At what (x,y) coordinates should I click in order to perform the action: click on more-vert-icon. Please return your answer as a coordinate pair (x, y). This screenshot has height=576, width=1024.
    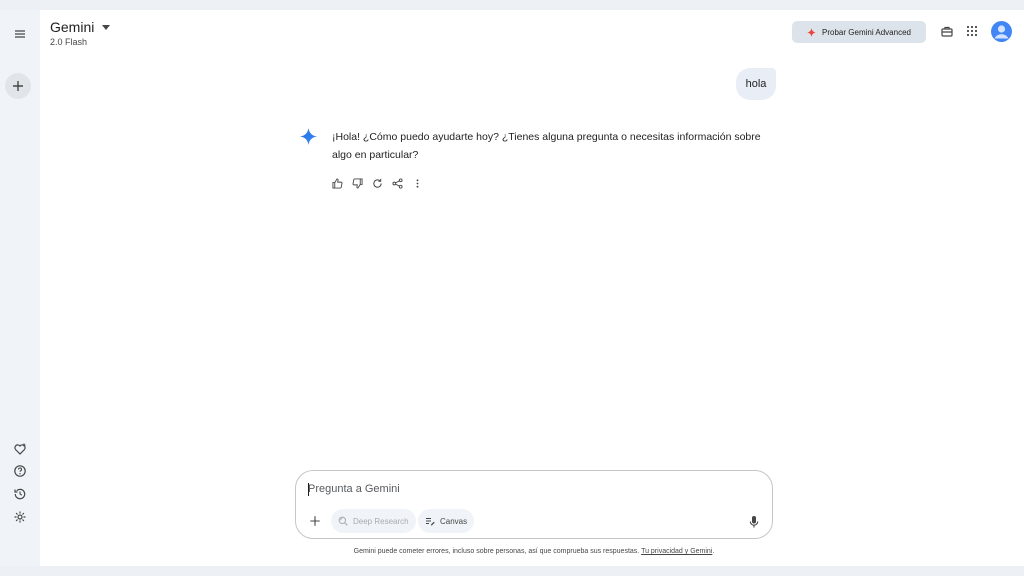
    Looking at the image, I should click on (417, 183).